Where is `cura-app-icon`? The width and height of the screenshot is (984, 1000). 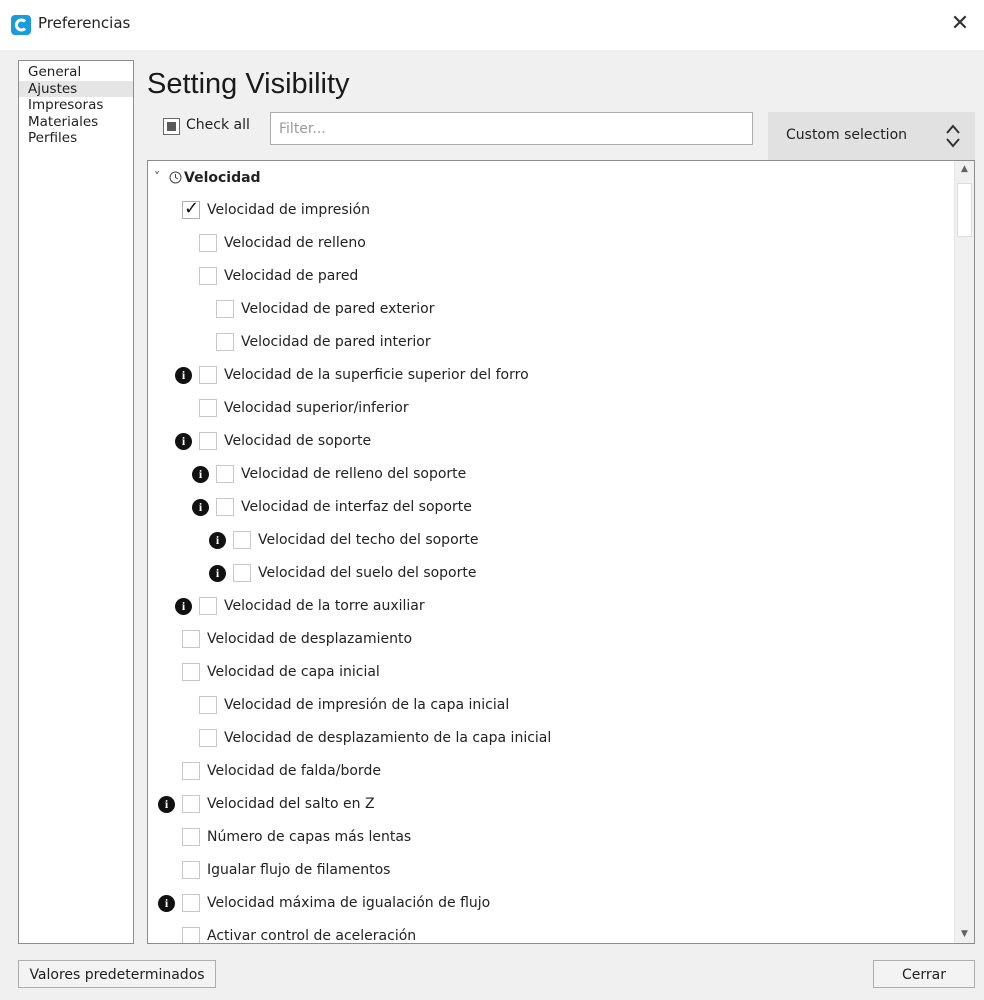 cura-app-icon is located at coordinates (21, 25).